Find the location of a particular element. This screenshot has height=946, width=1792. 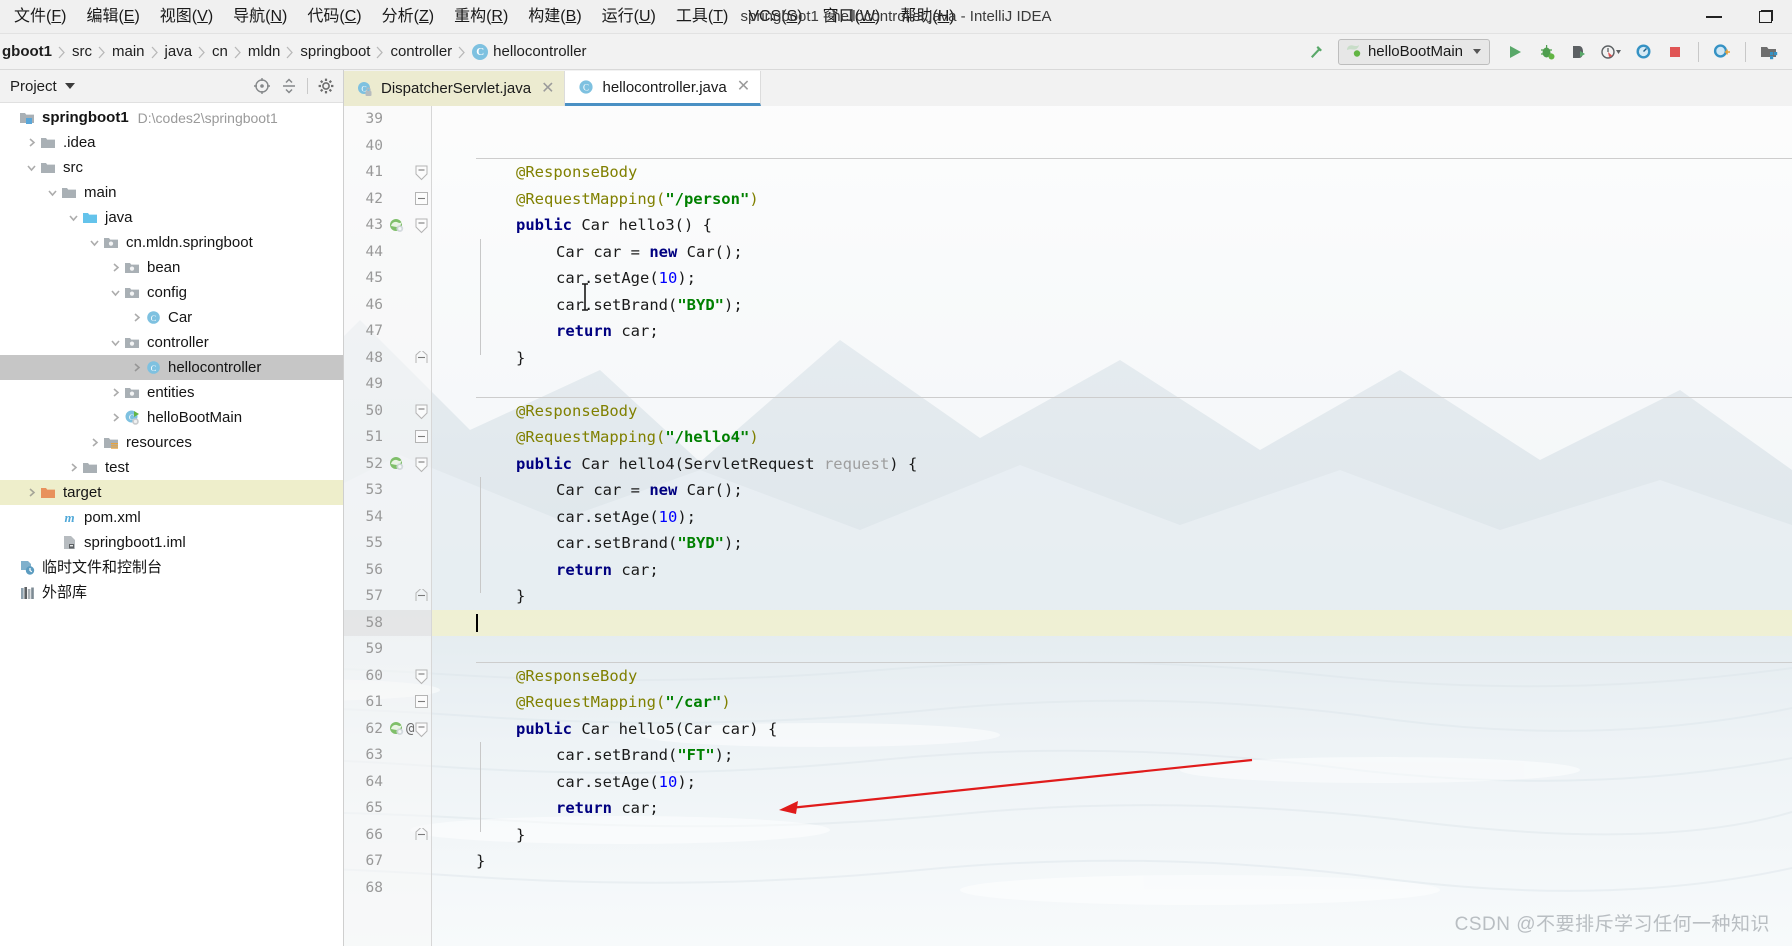

gutter-line-68: 68 is located at coordinates (387, 888).